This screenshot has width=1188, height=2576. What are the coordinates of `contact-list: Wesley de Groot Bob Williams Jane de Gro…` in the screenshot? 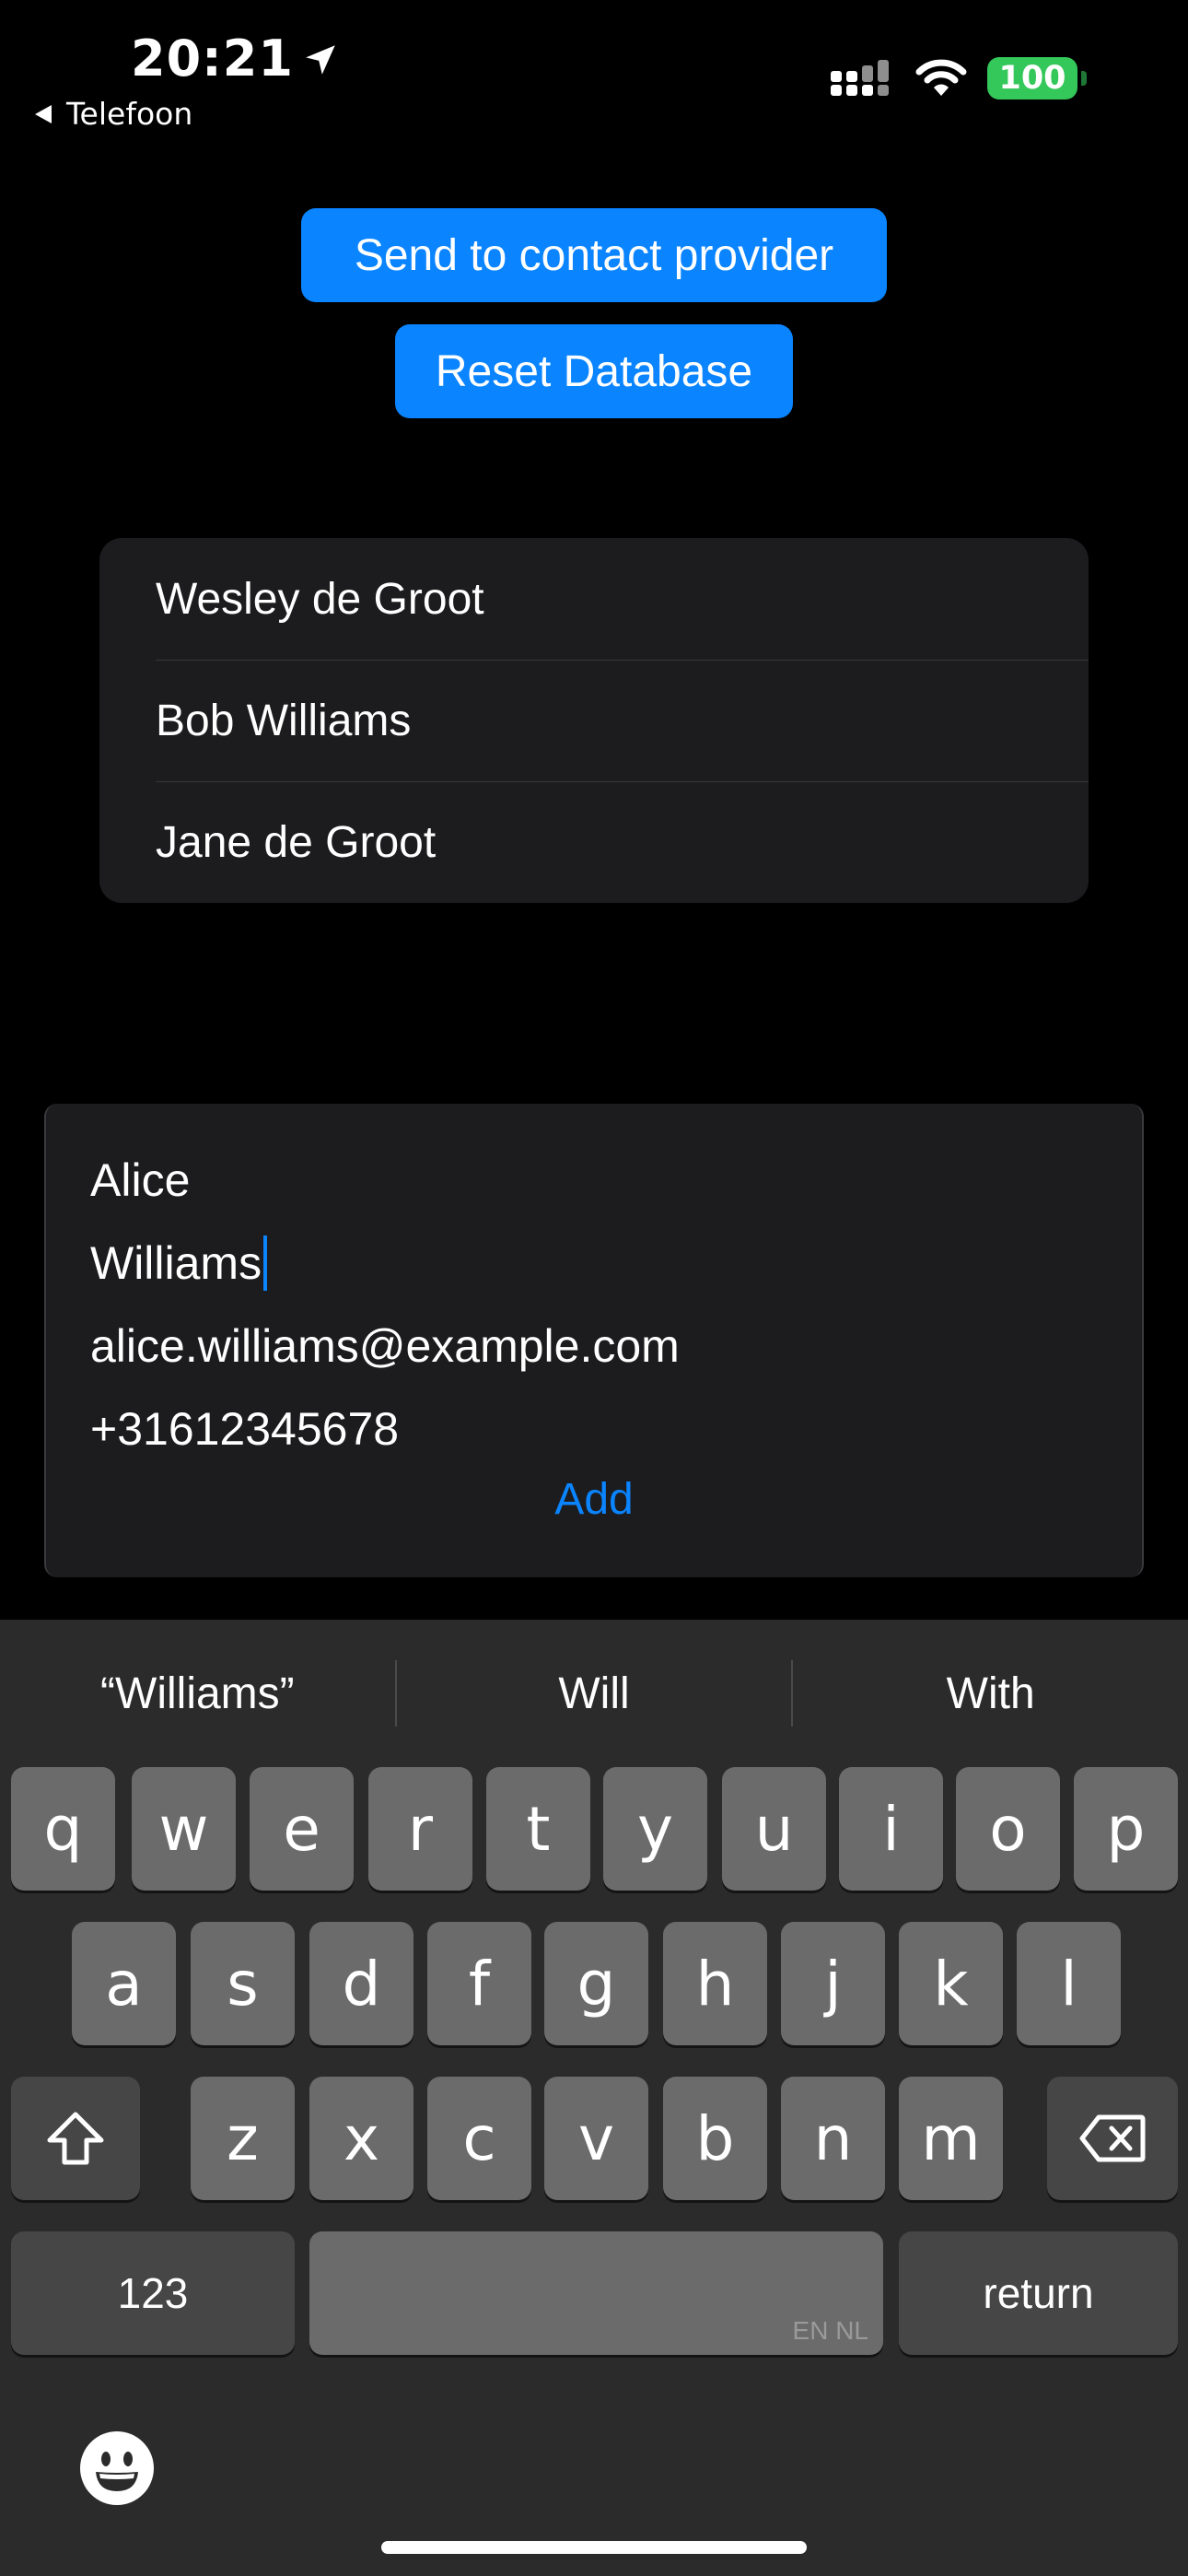 It's located at (594, 720).